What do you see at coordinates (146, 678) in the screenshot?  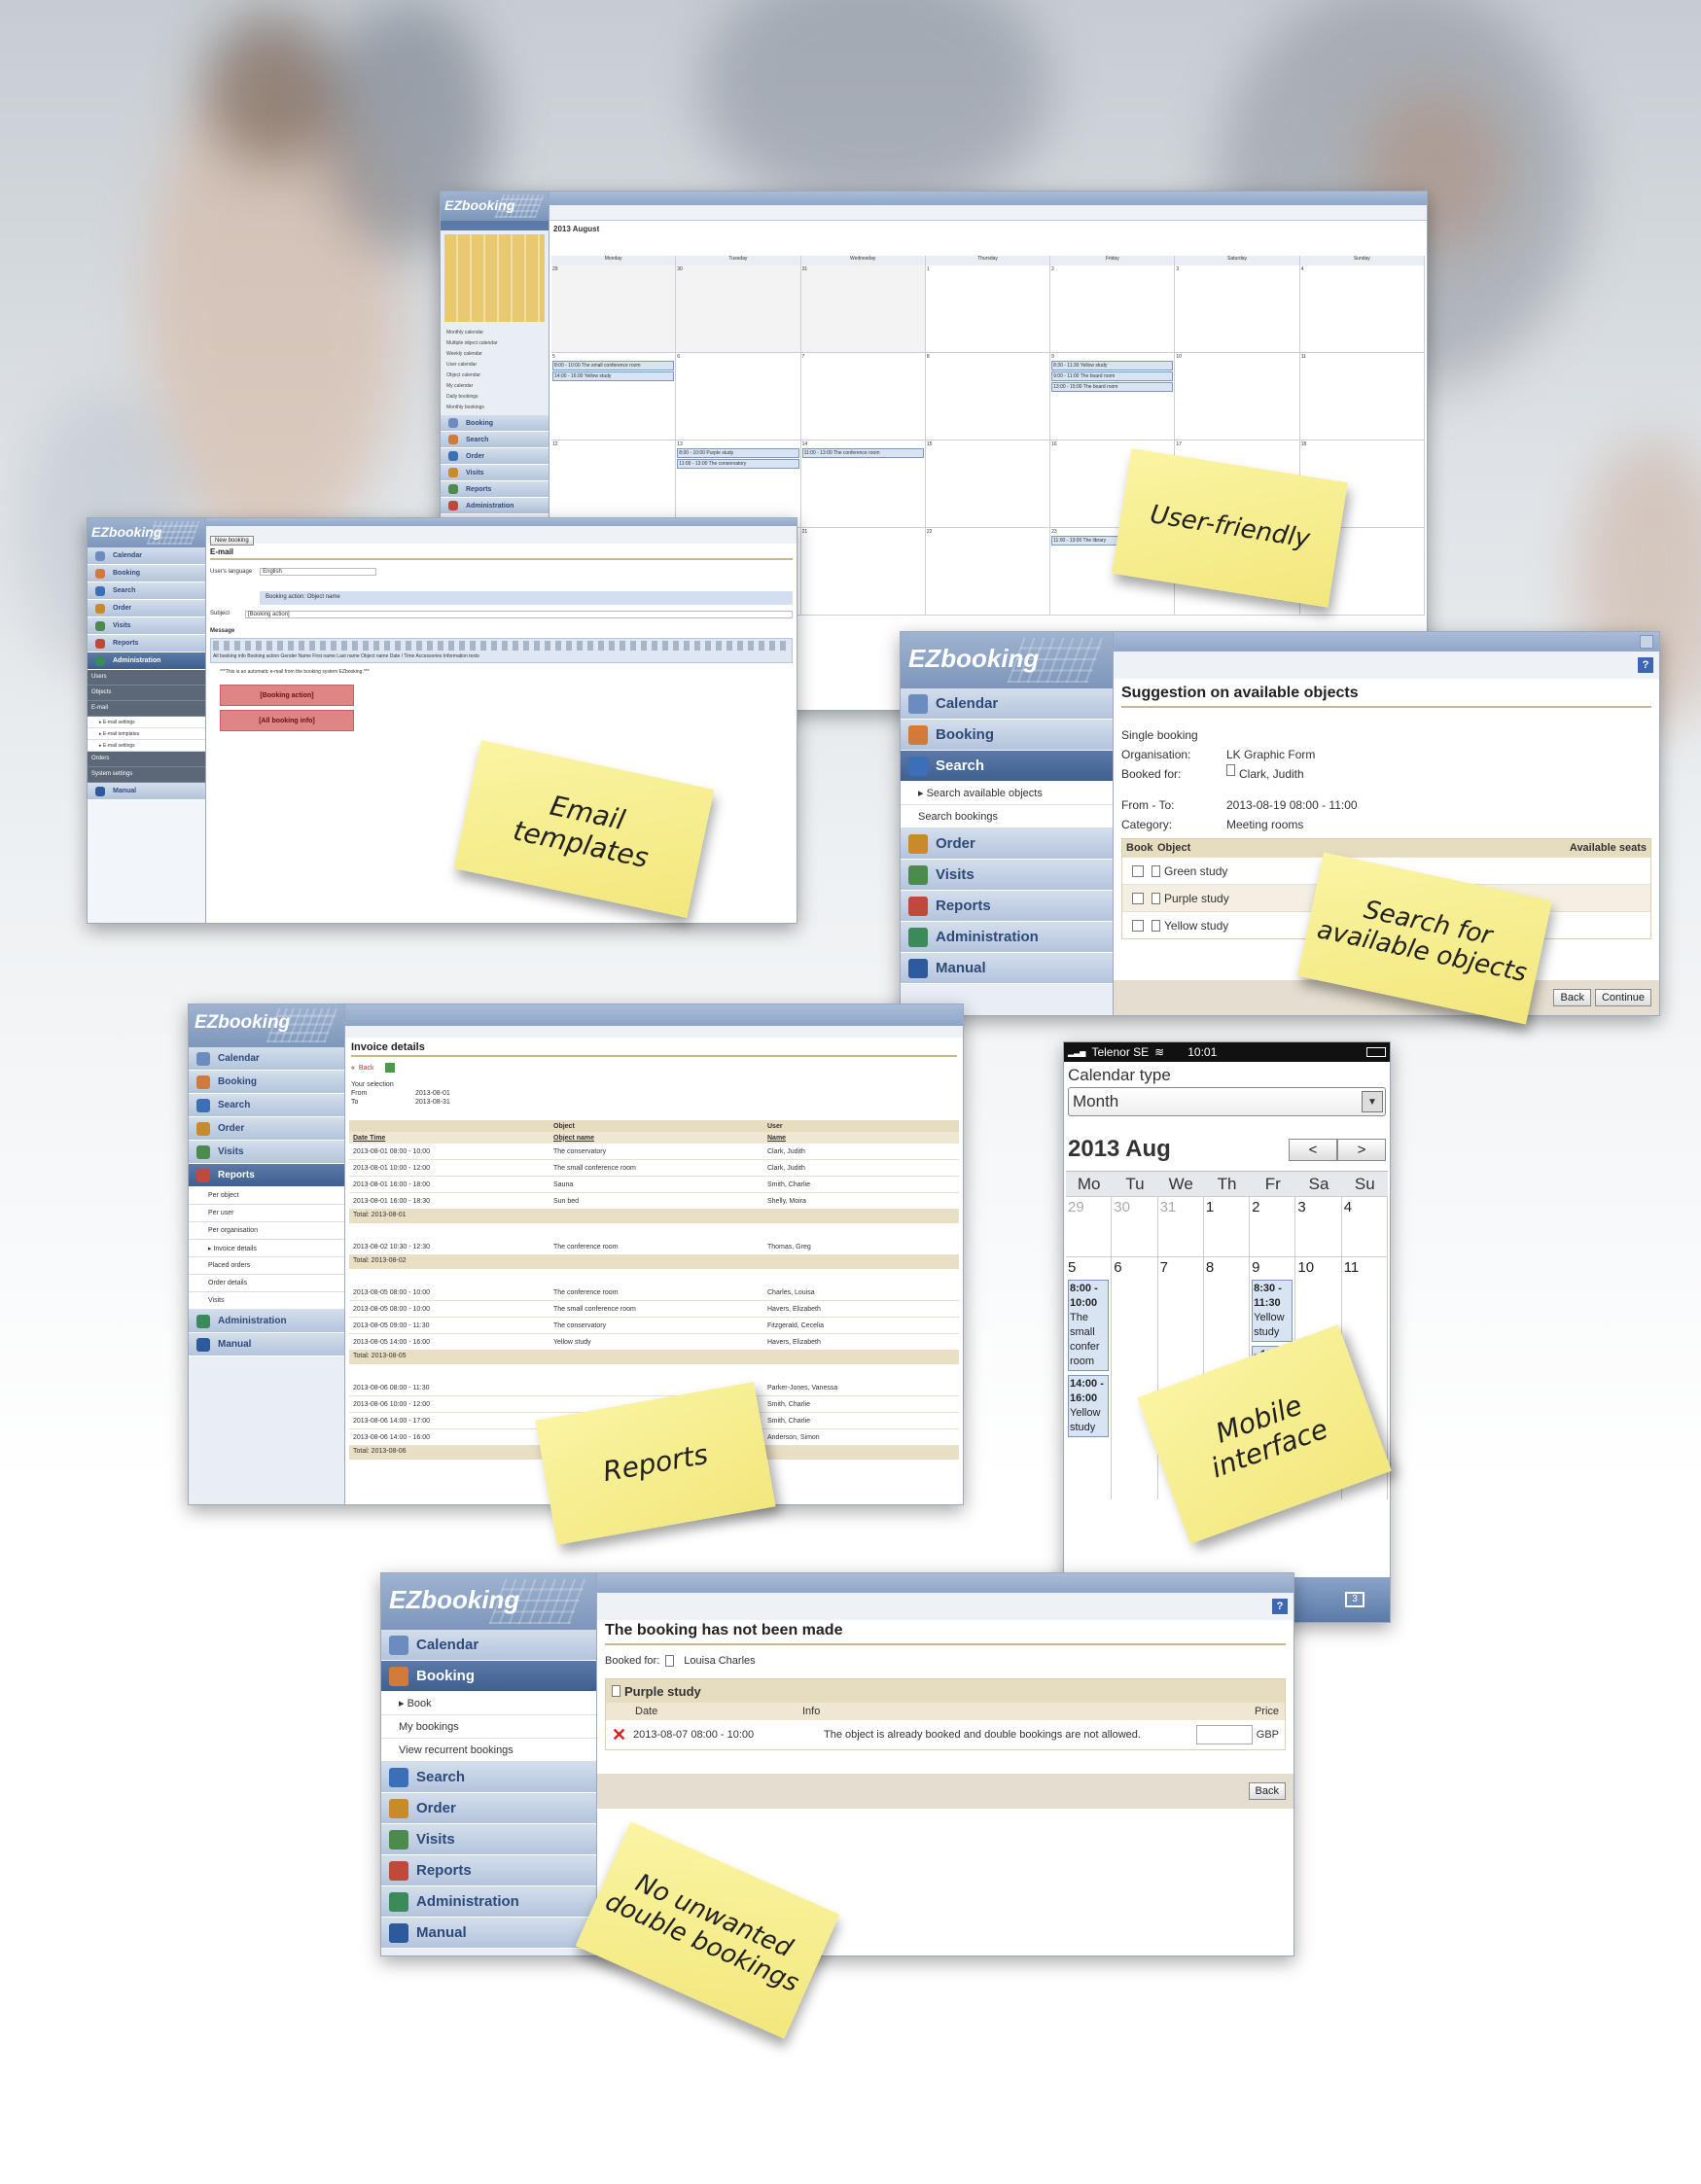 I see `admin-sub-users: Users` at bounding box center [146, 678].